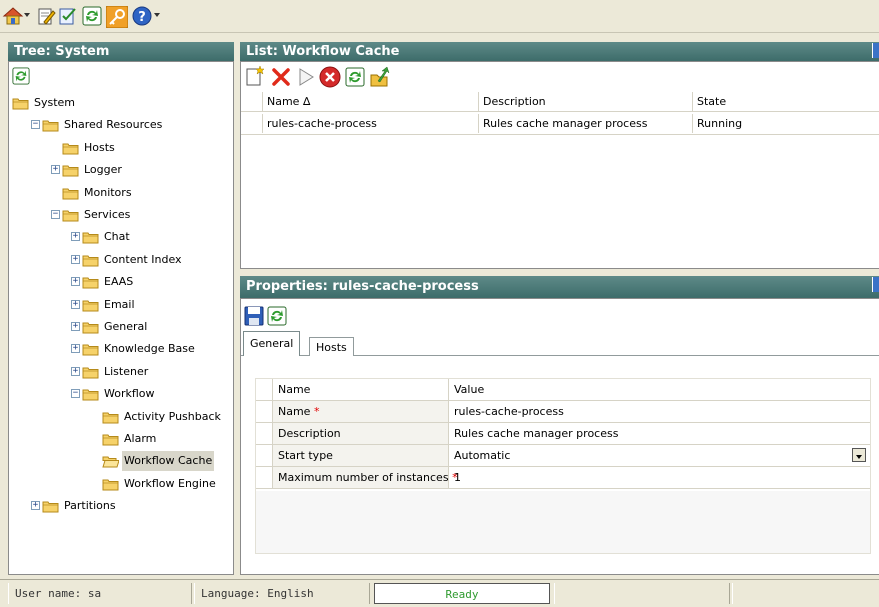 This screenshot has width=879, height=607. Describe the element at coordinates (121, 51) in the screenshot. I see `tree-panel-header: Tree: System` at that location.